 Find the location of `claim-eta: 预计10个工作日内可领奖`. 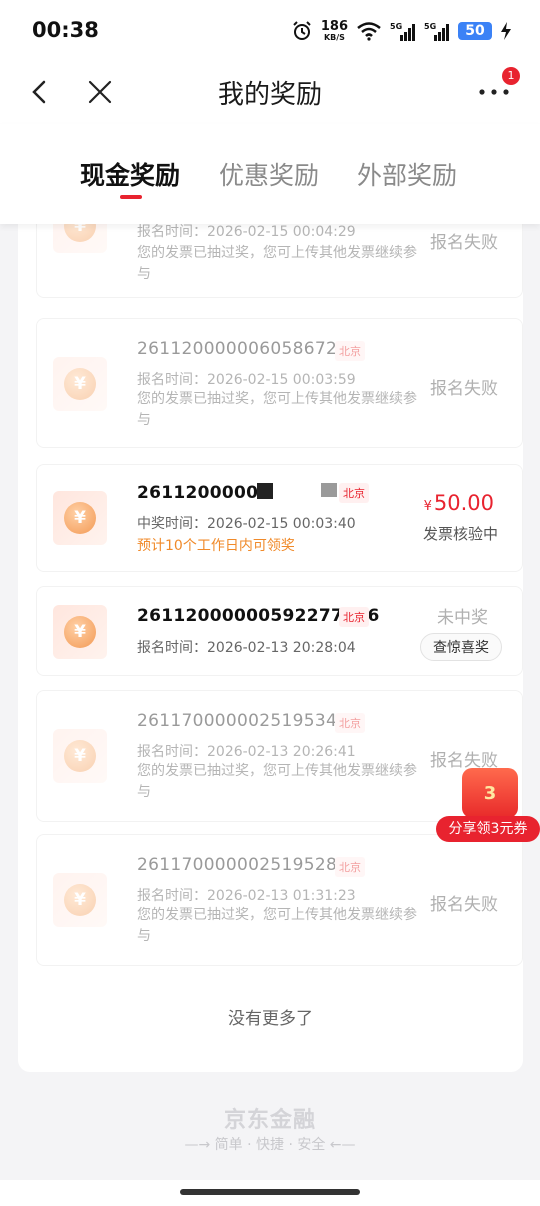

claim-eta: 预计10个工作日内可领奖 is located at coordinates (216, 546).